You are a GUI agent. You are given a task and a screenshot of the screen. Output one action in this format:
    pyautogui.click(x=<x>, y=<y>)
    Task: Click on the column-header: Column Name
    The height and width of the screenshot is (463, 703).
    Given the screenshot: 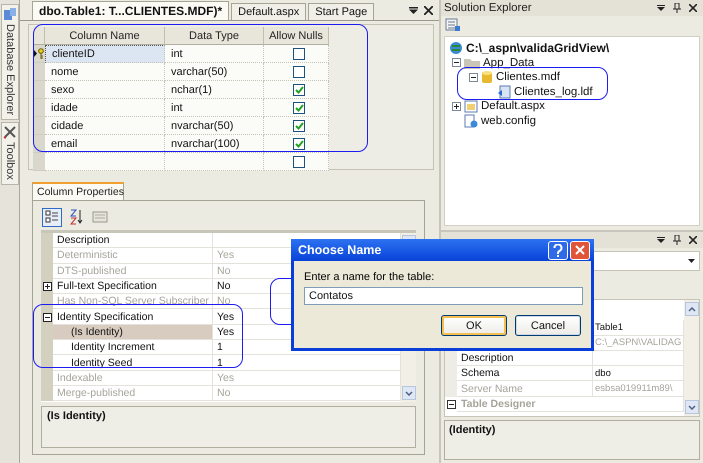 What is the action you would take?
    pyautogui.click(x=105, y=36)
    